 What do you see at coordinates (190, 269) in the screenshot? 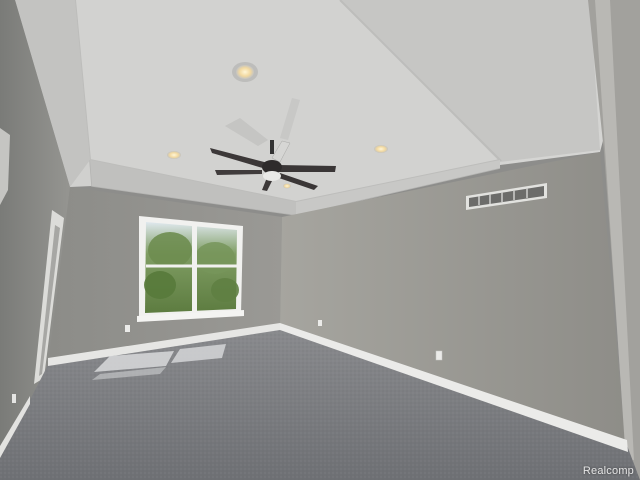
I see `window` at bounding box center [190, 269].